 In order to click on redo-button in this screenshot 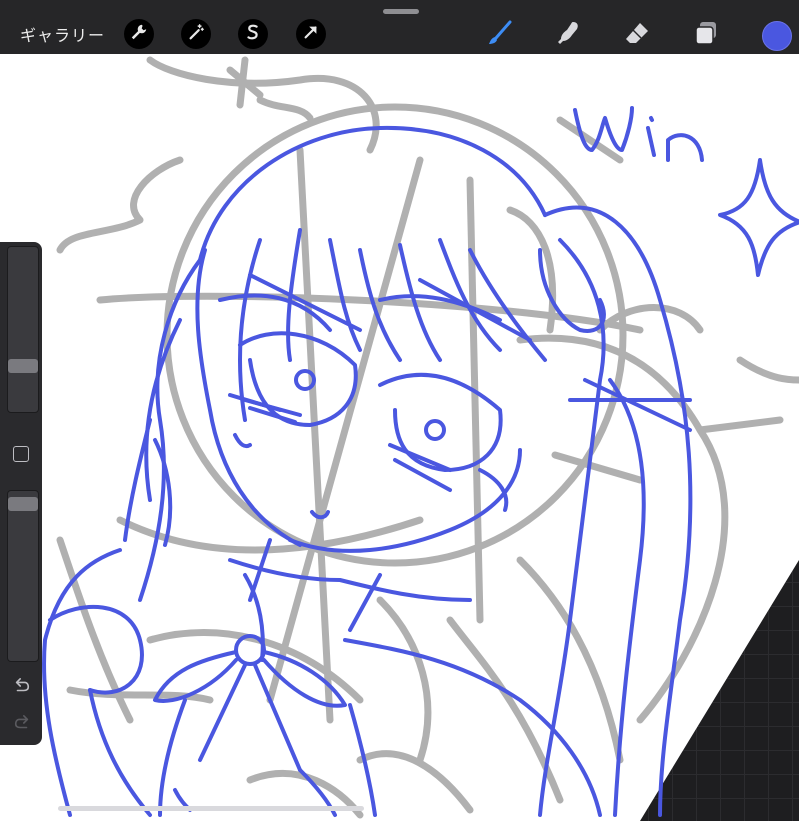, I will do `click(22, 725)`.